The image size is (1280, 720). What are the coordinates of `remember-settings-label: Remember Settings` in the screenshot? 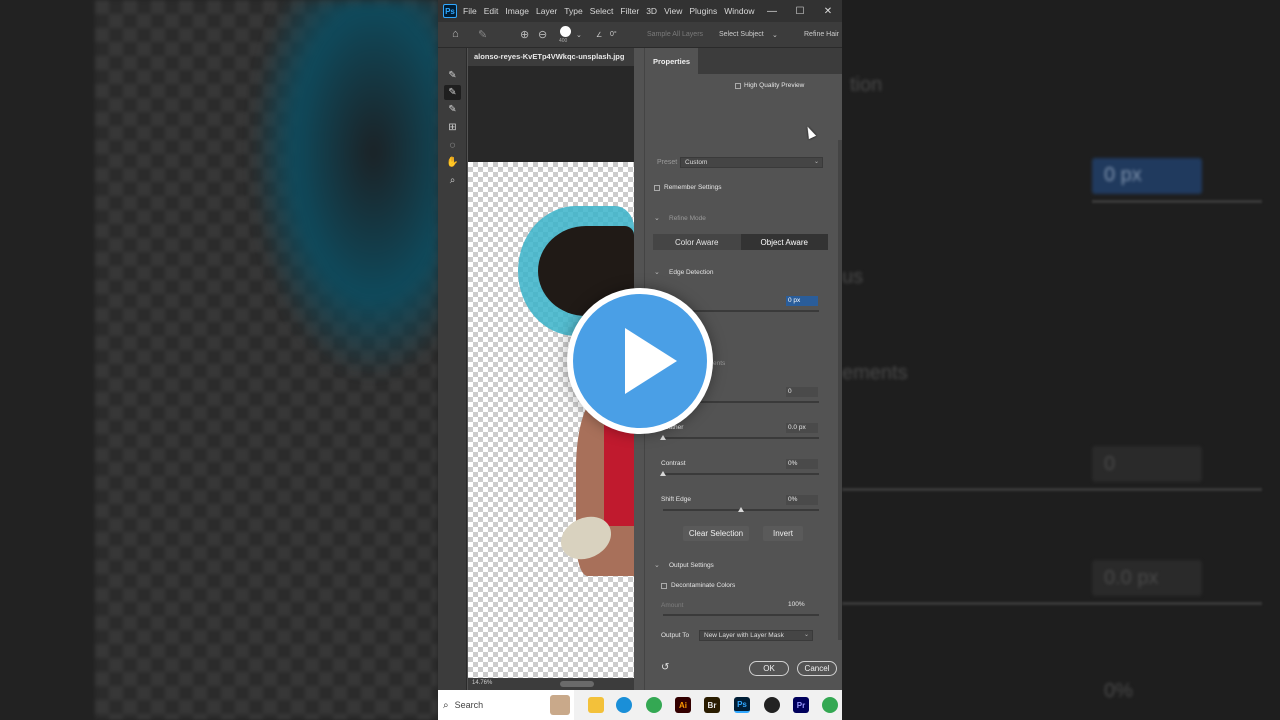 It's located at (693, 187).